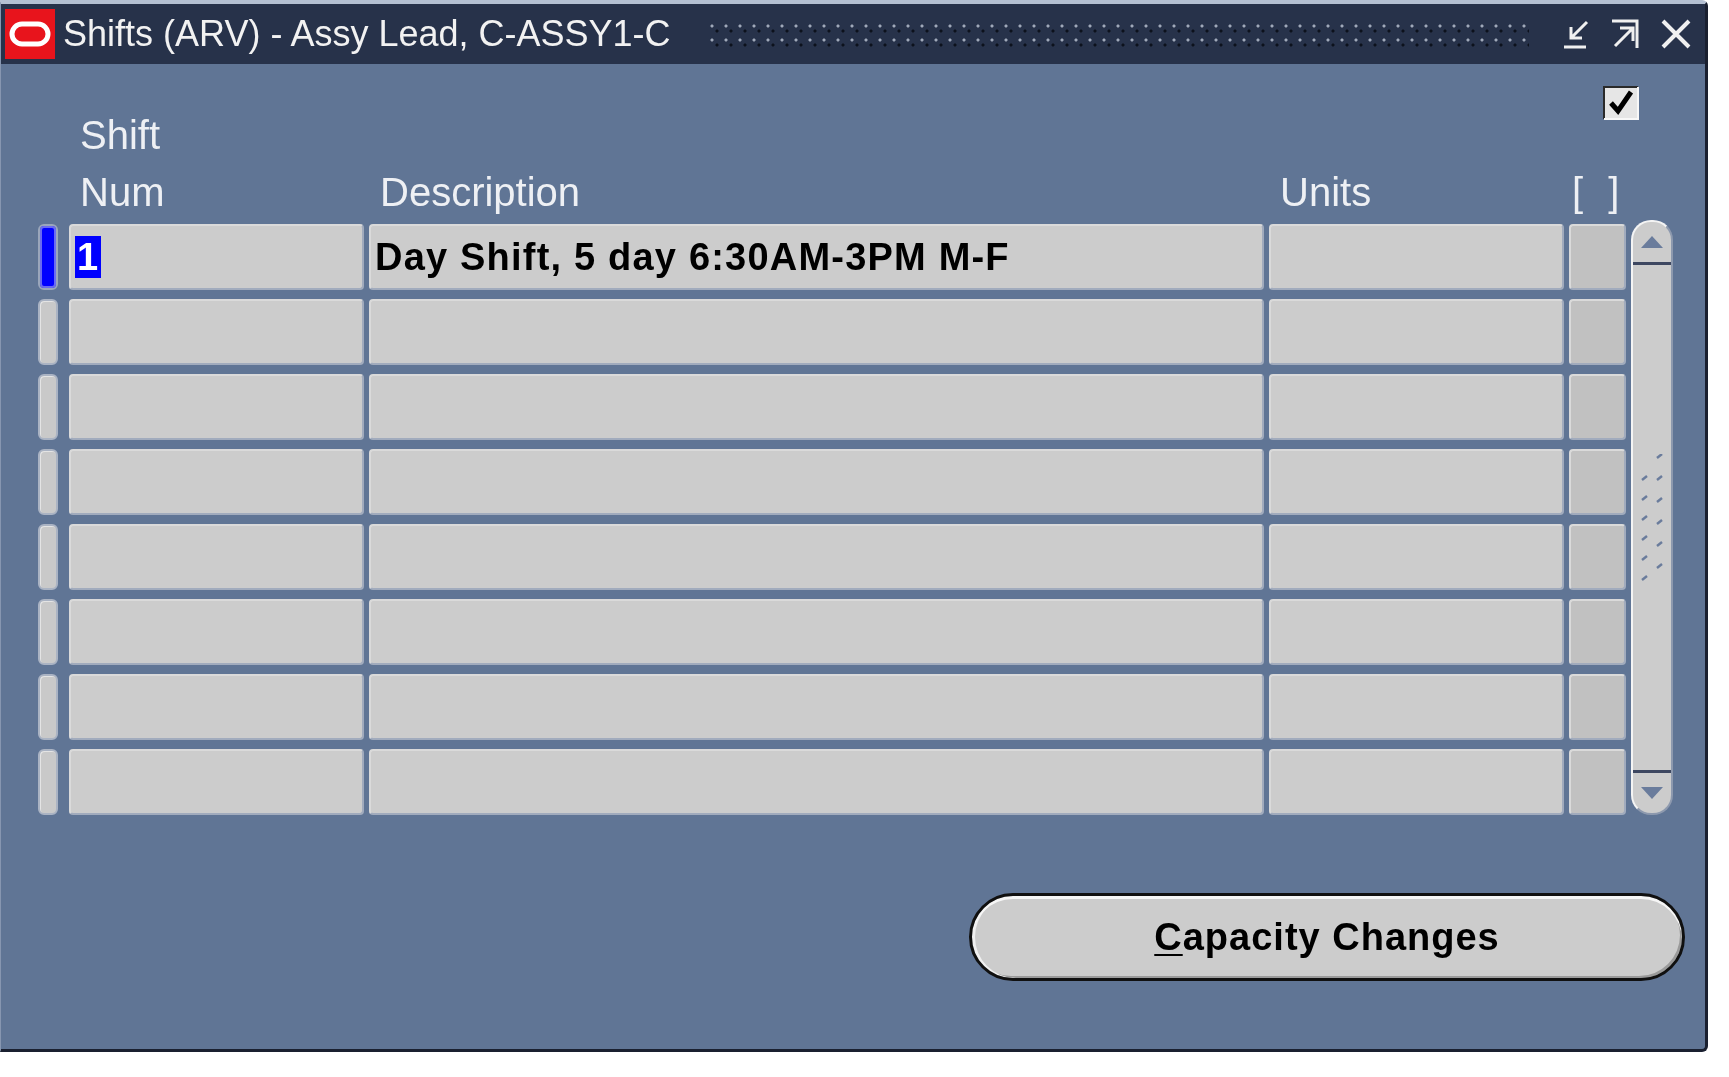  Describe the element at coordinates (1327, 937) in the screenshot. I see `capacity-changes-button: Capacity Changes` at that location.